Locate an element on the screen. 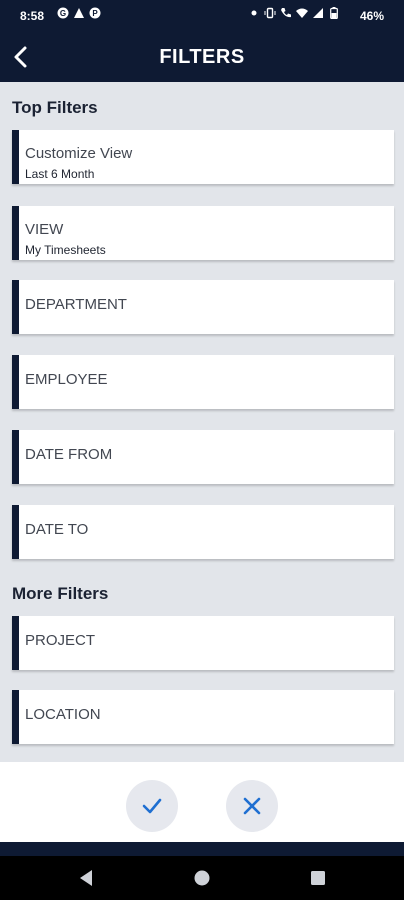 Image resolution: width=404 pixels, height=900 pixels. action-area is located at coordinates (202, 802).